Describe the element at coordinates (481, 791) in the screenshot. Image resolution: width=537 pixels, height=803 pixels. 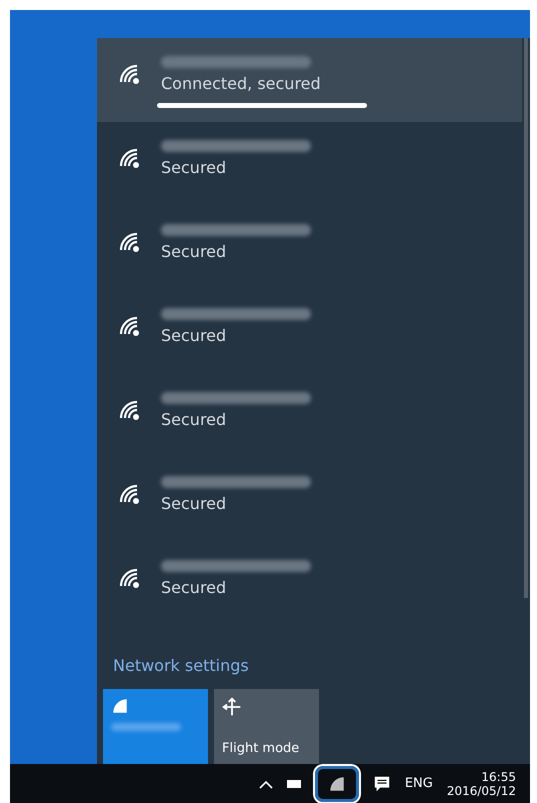
I see `clock-date: 2016/05/12` at that location.